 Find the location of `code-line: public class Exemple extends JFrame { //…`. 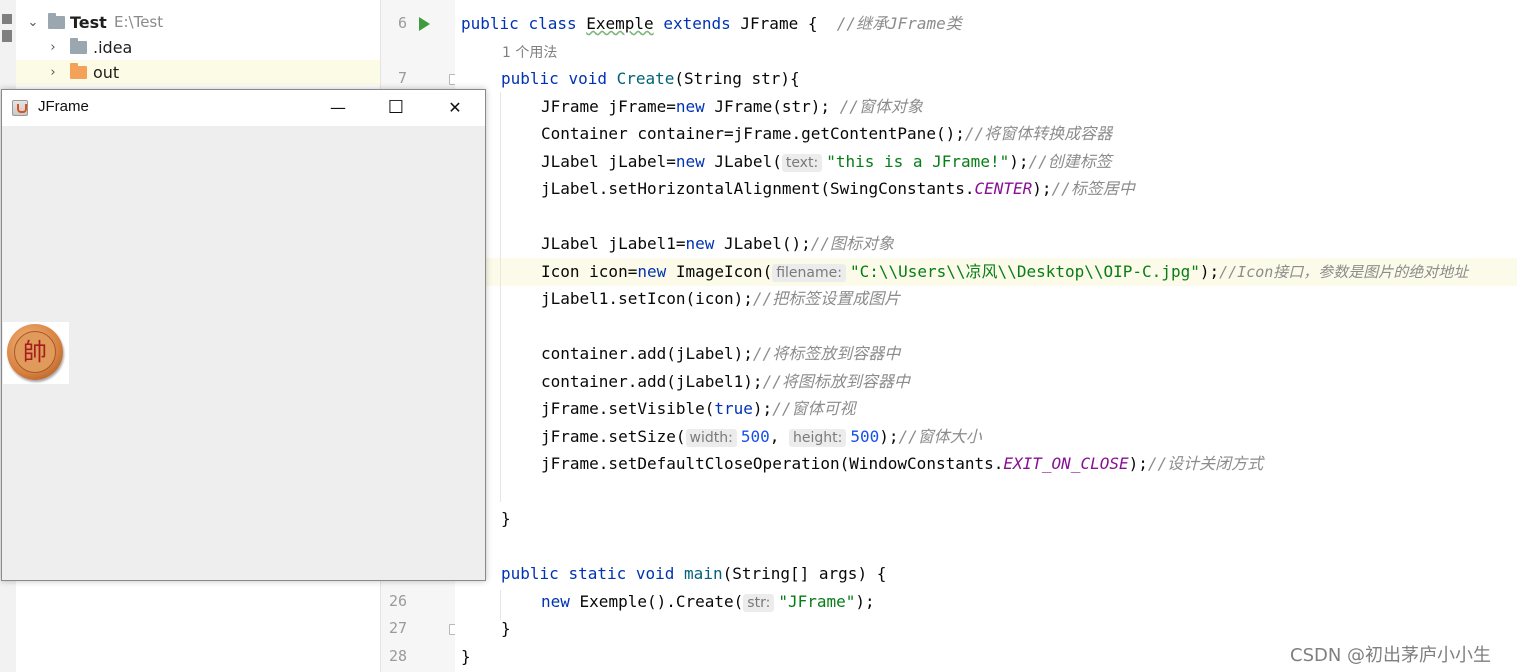

code-line: public class Exemple extends JFrame { //… is located at coordinates (711, 23).